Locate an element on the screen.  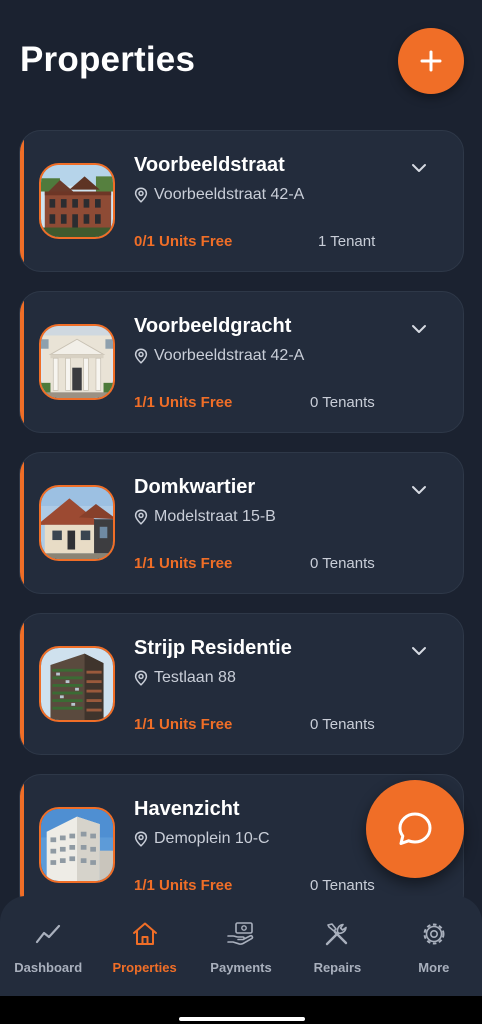
address-row: Demoplein 10-C is located at coordinates (202, 839).